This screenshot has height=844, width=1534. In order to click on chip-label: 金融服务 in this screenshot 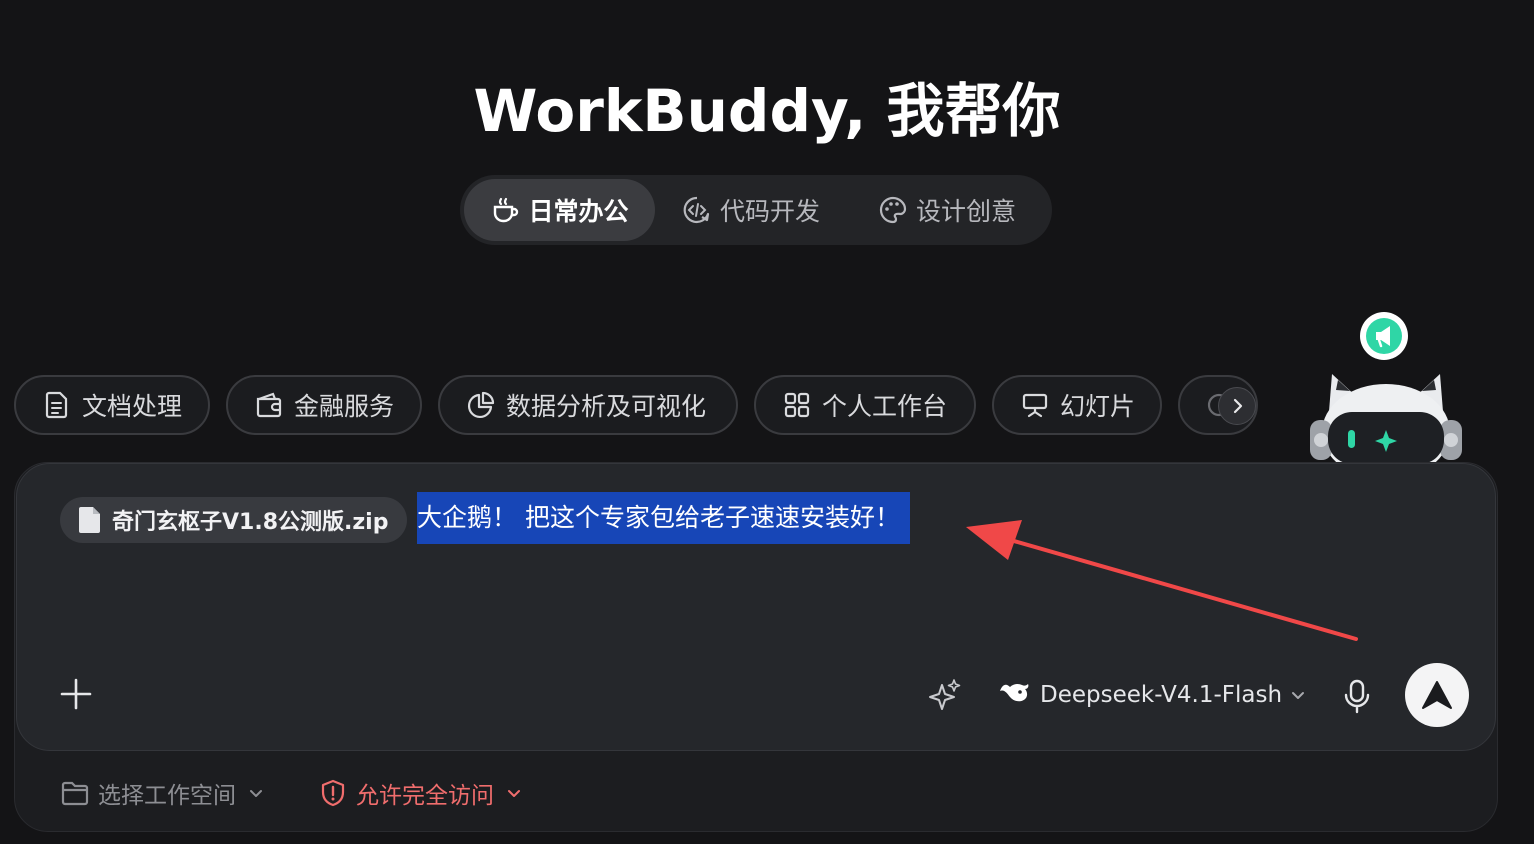, I will do `click(344, 406)`.